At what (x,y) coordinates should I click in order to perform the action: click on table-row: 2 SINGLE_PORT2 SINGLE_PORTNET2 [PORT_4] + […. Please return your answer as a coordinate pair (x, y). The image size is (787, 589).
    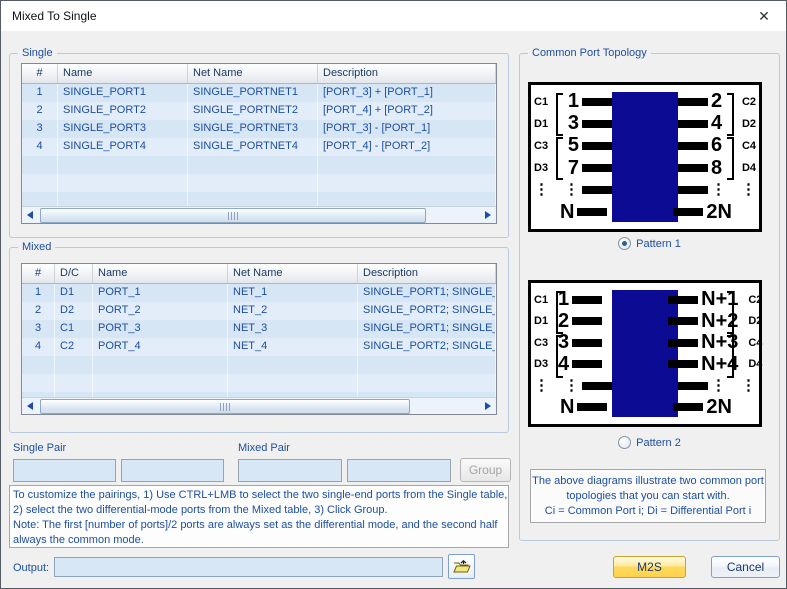
    Looking at the image, I should click on (259, 111).